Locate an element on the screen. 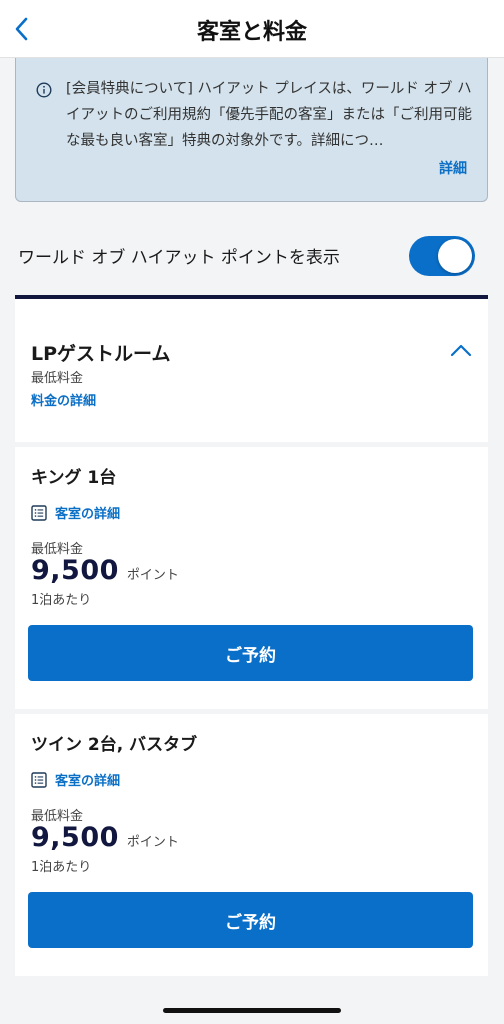 Image resolution: width=504 pixels, height=1024 pixels. points-toggle-row: ワールド オブ ハイアット ポイントを表示 is located at coordinates (252, 256).